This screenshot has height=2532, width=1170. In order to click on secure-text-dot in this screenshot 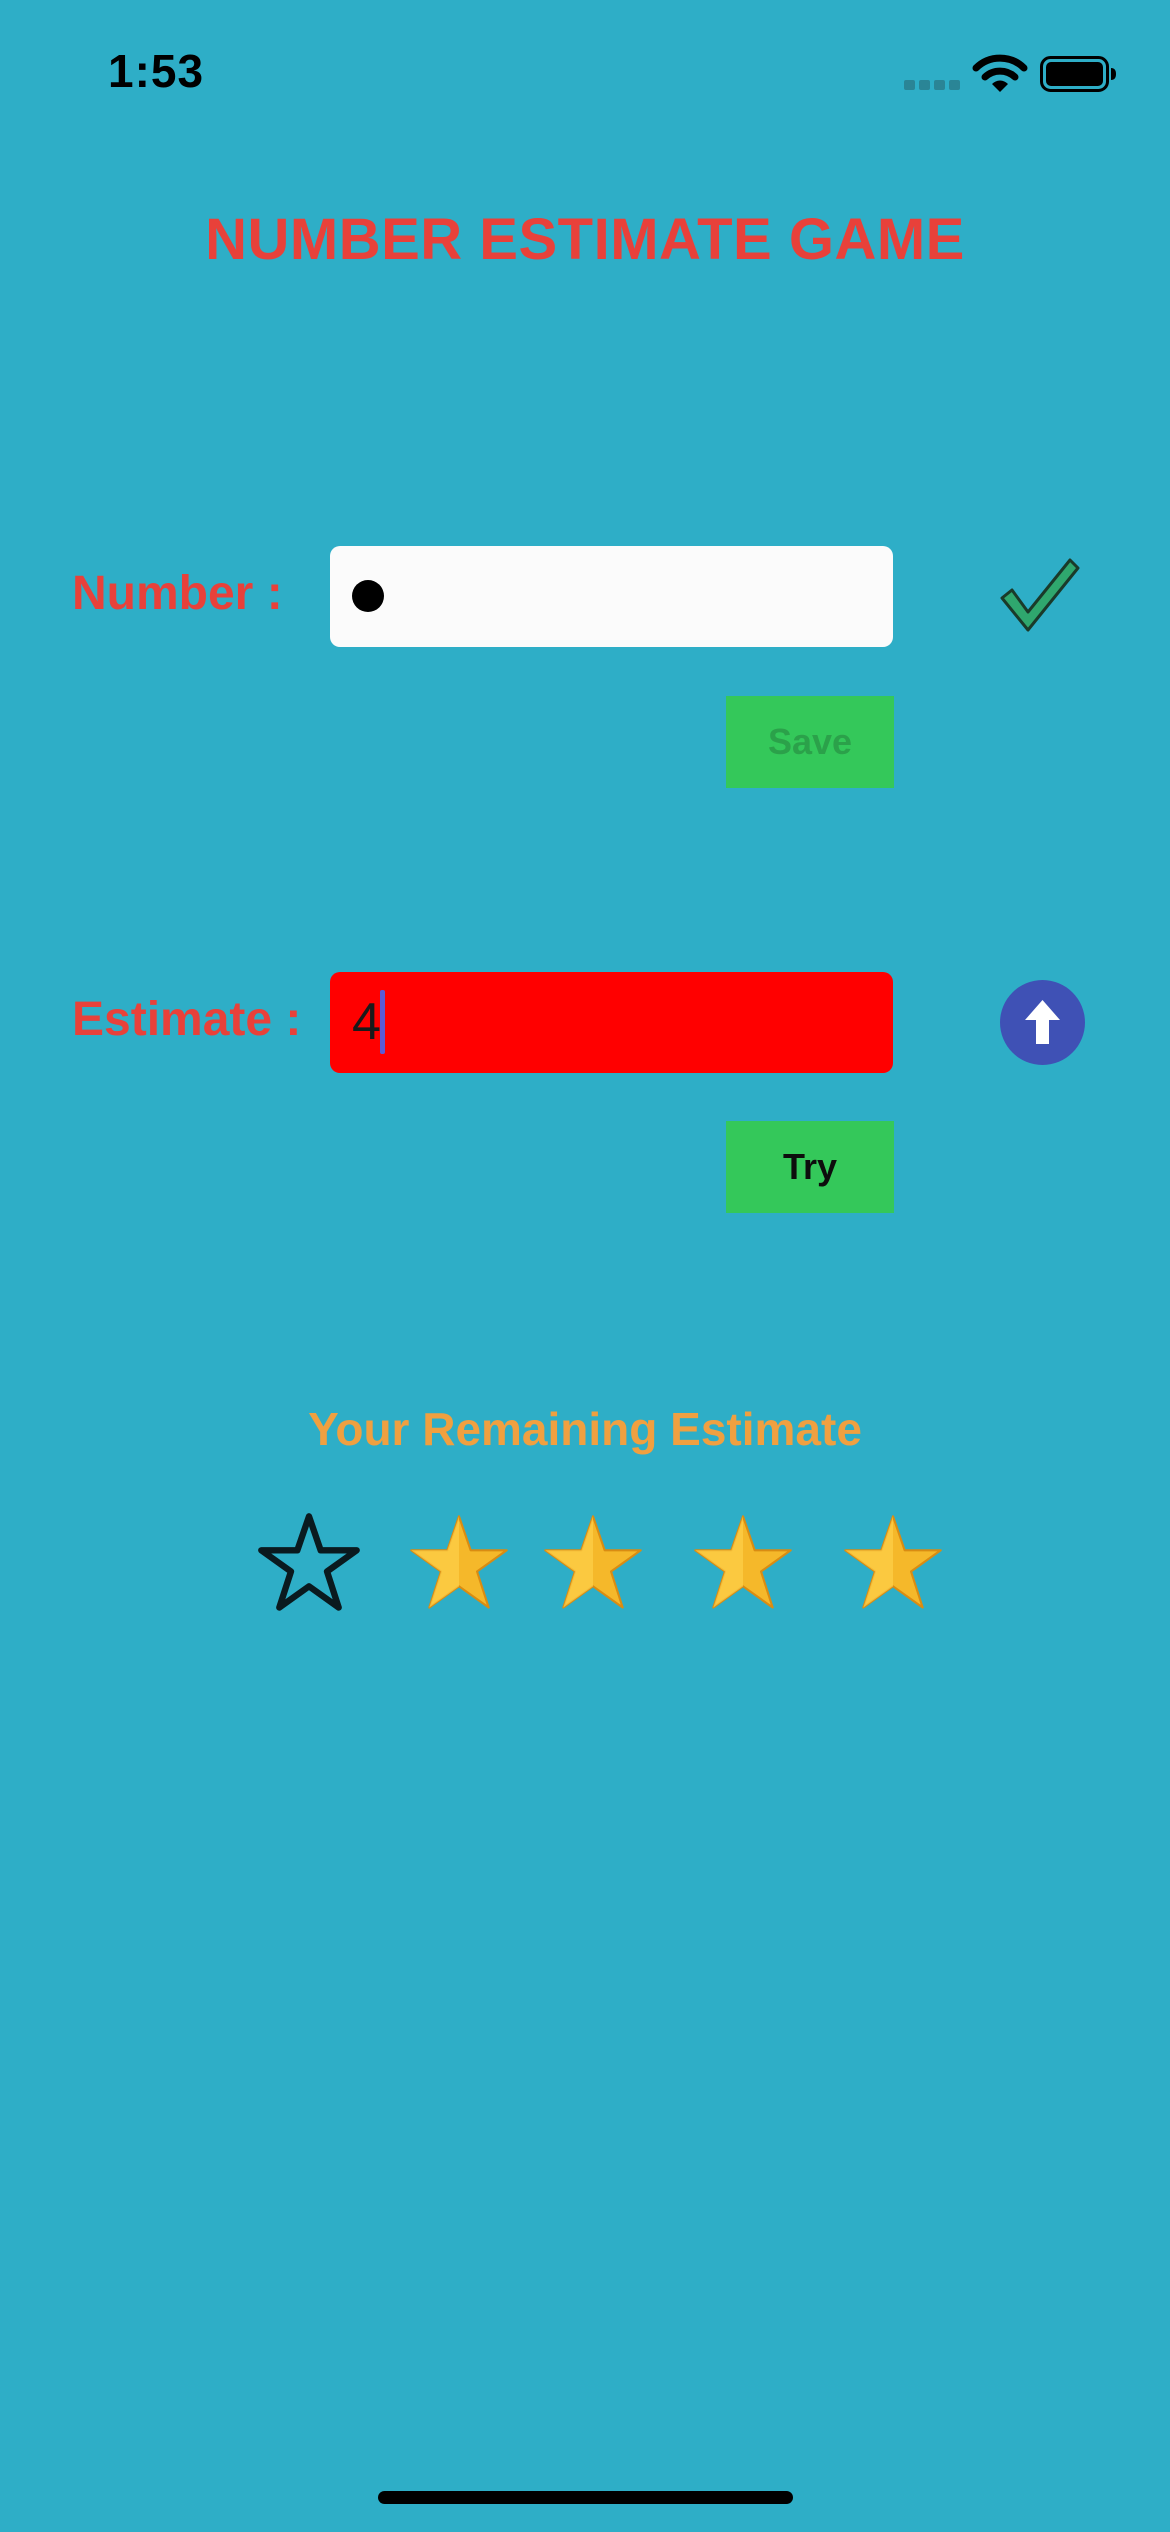, I will do `click(368, 596)`.